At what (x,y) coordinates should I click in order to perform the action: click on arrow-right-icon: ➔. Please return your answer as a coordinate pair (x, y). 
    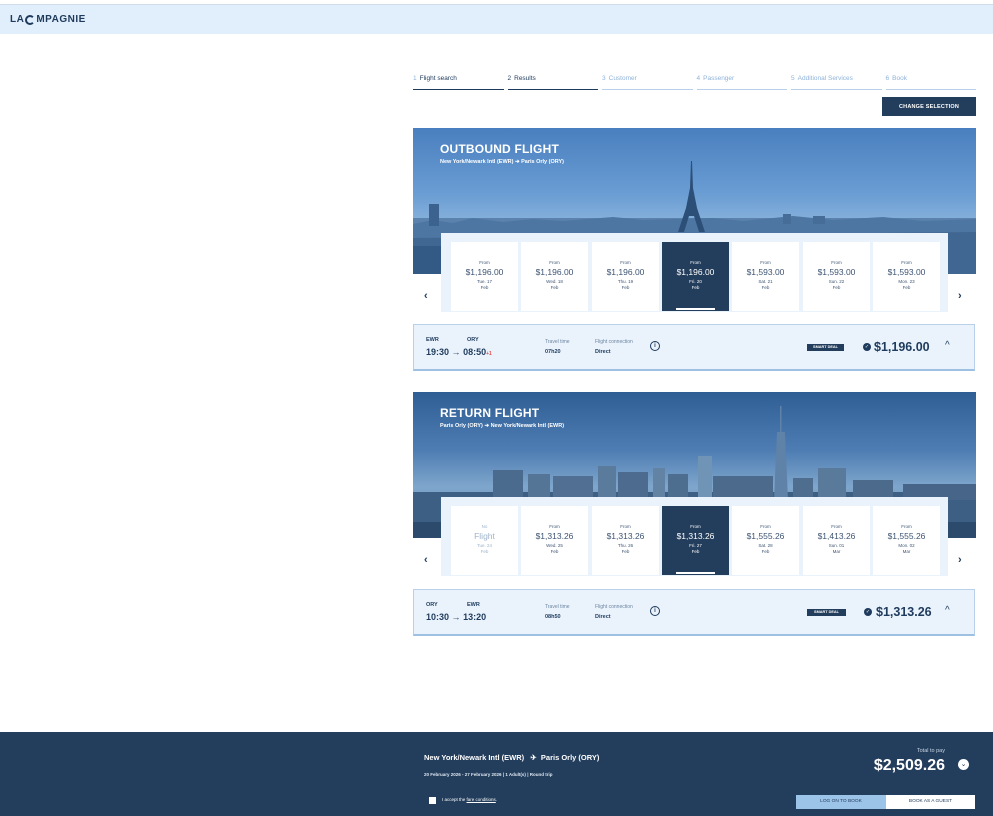
    Looking at the image, I should click on (517, 162).